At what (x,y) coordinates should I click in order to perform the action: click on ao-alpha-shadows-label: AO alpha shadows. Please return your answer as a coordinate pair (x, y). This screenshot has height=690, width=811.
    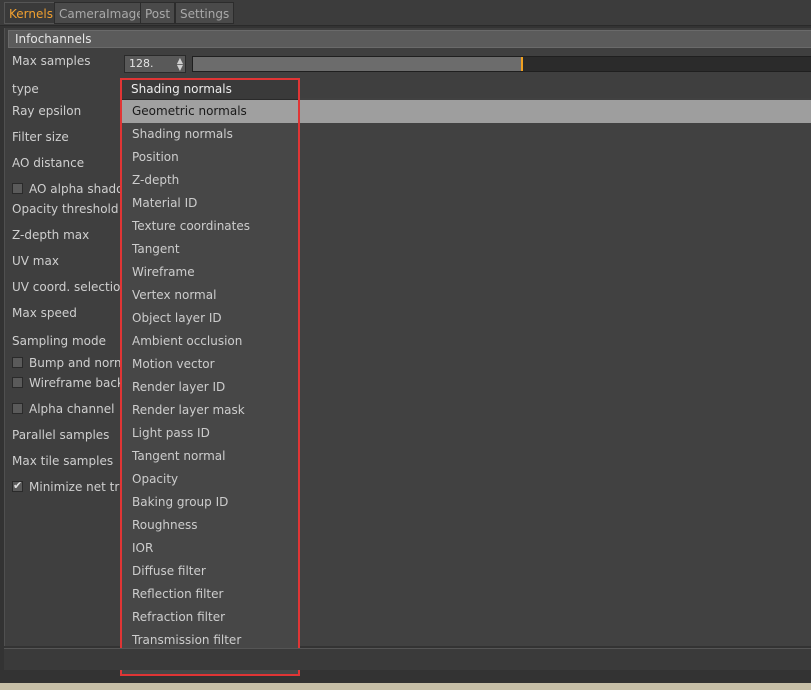
    Looking at the image, I should click on (74, 189).